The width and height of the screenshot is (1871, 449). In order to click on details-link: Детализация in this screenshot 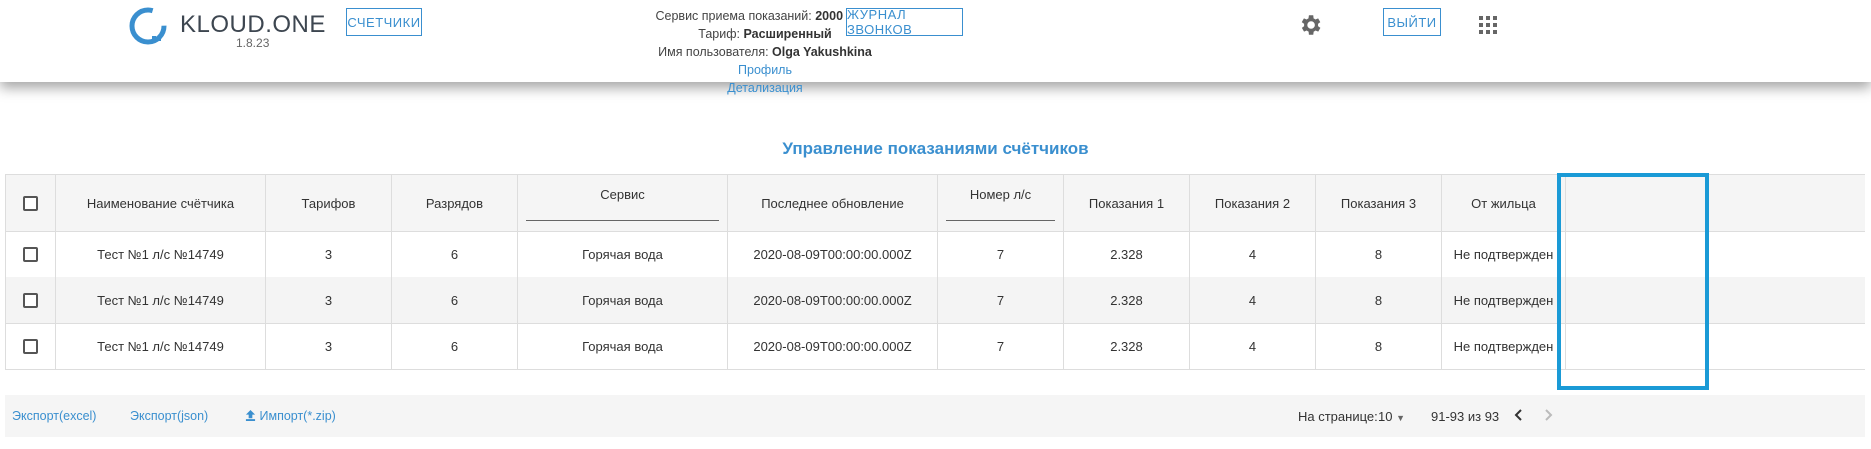, I will do `click(765, 88)`.